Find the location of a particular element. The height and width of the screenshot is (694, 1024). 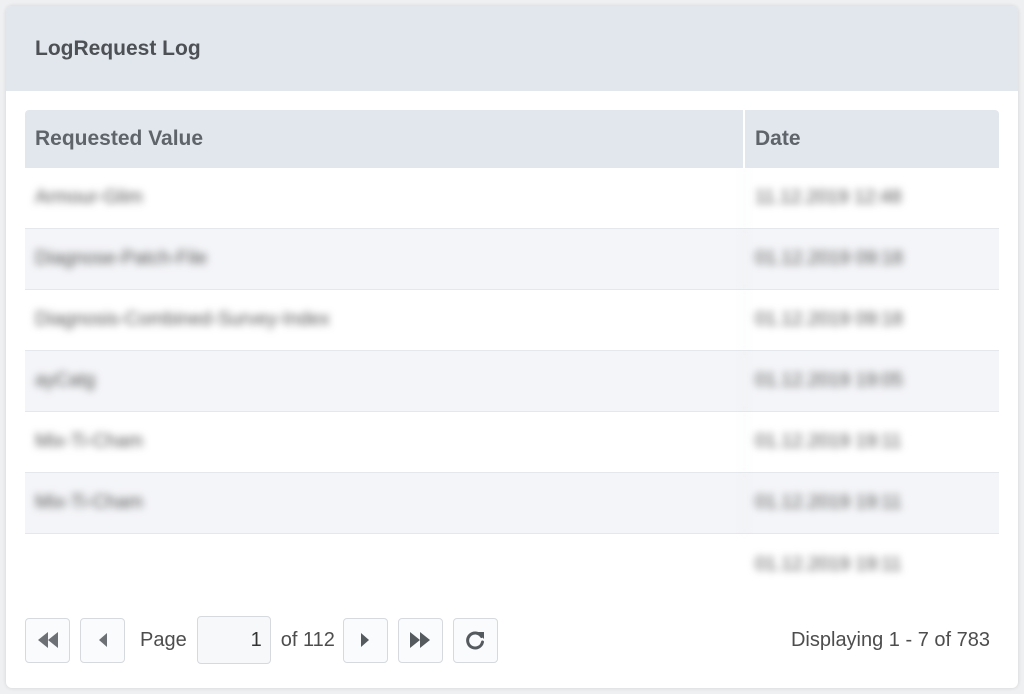

requested-value-cell: Armour-Glim is located at coordinates (385, 198).